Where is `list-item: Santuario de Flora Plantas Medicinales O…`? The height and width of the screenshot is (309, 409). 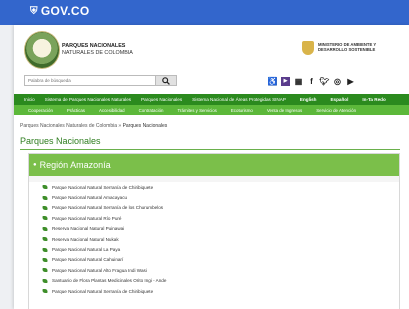
list-item: Santuario de Flora Plantas Medicinales O… is located at coordinates (220, 281).